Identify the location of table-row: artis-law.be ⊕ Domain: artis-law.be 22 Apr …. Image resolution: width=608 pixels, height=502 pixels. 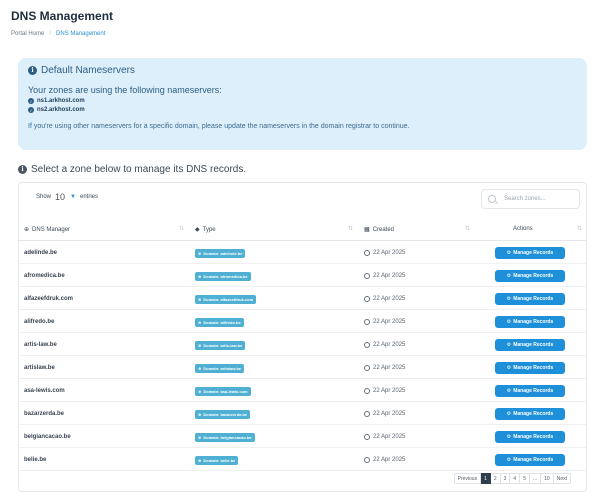
(302, 345).